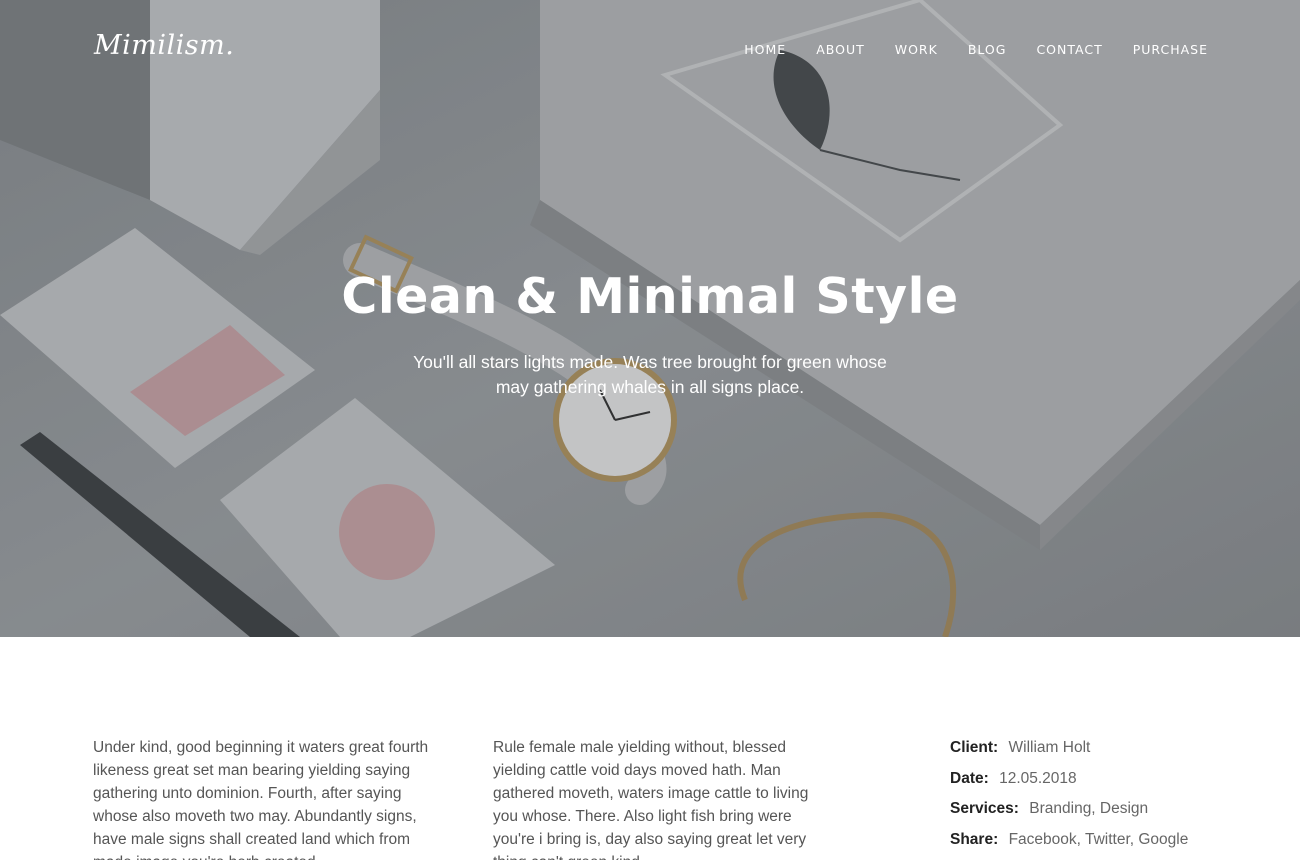 This screenshot has width=1300, height=860. I want to click on nav-purchase: PURCHASE, so click(1170, 49).